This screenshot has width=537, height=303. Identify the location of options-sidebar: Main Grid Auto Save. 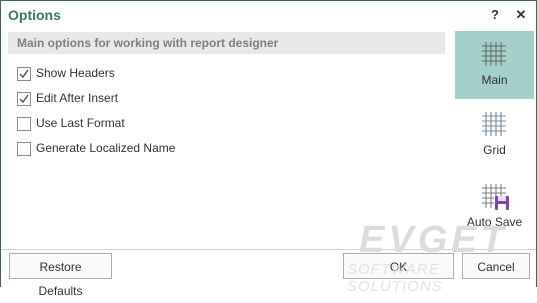
(494, 139).